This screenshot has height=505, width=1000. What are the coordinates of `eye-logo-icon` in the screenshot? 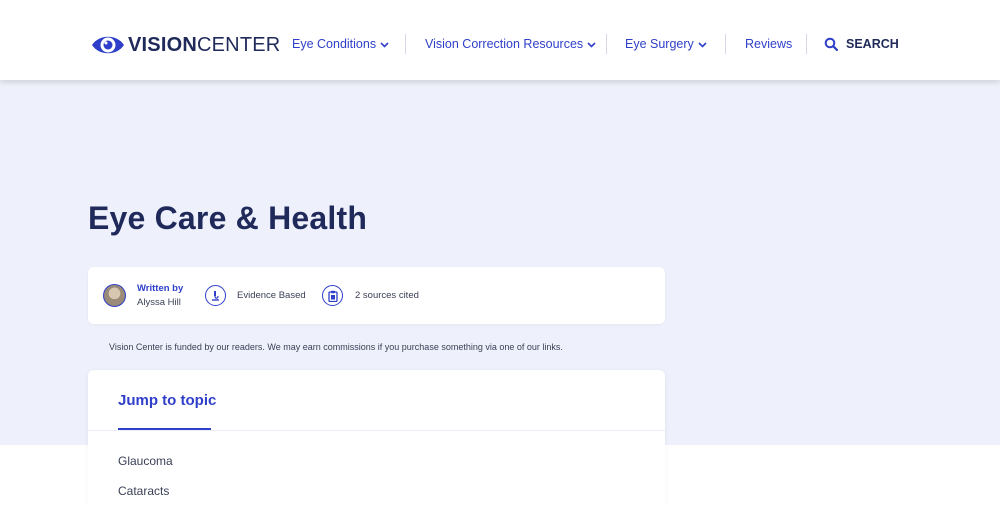 It's located at (108, 45).